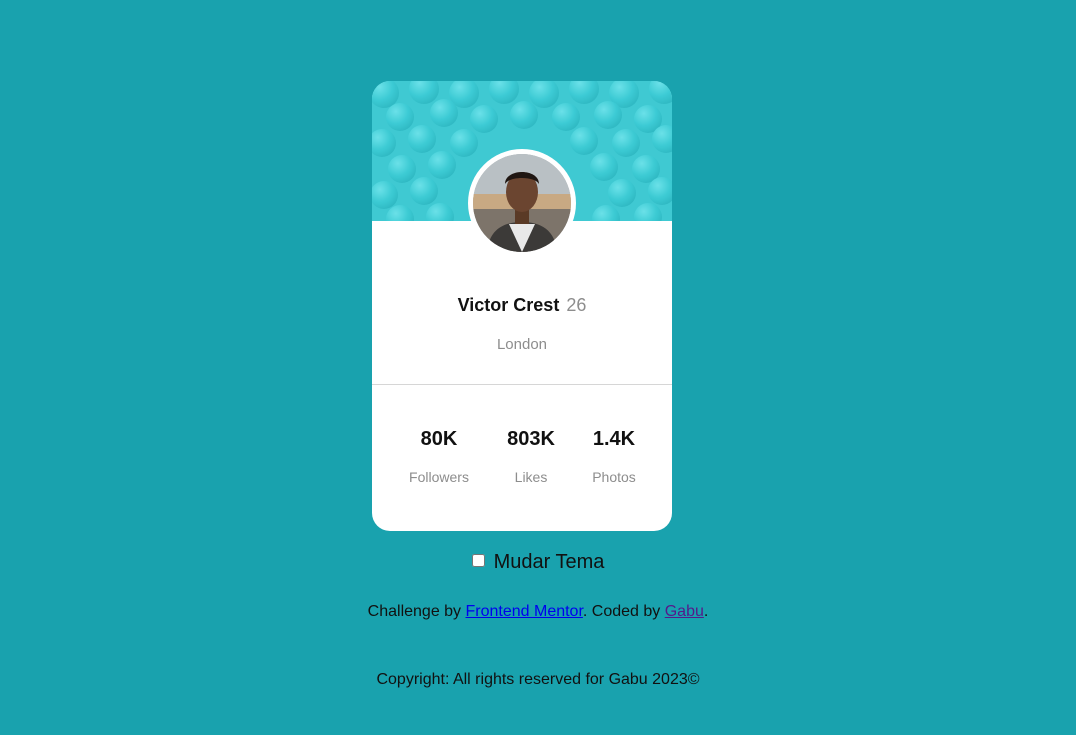  Describe the element at coordinates (524, 611) in the screenshot. I see `frontend-mentor-link: Frontend Mentor` at that location.